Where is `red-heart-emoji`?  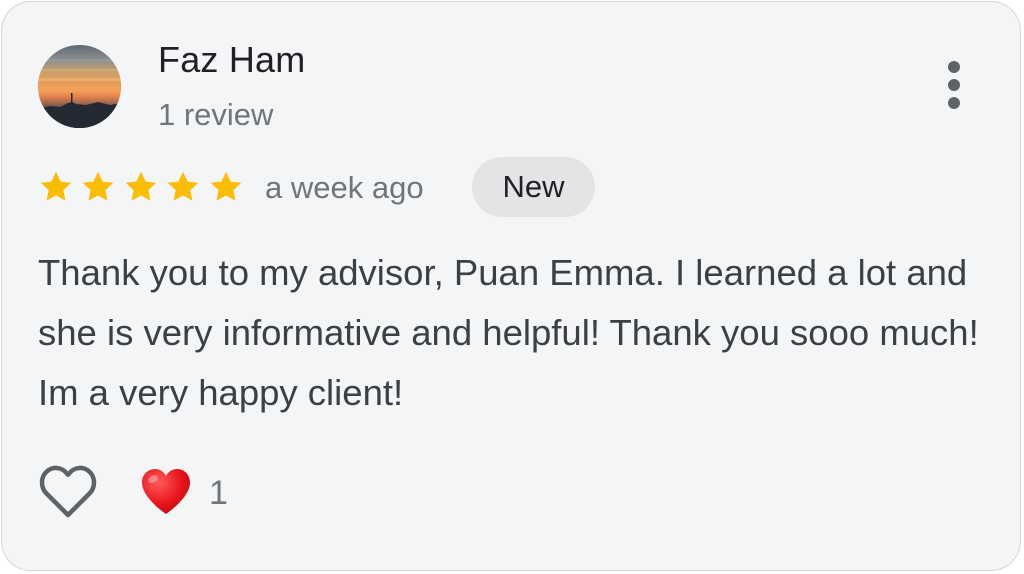
red-heart-emoji is located at coordinates (166, 491).